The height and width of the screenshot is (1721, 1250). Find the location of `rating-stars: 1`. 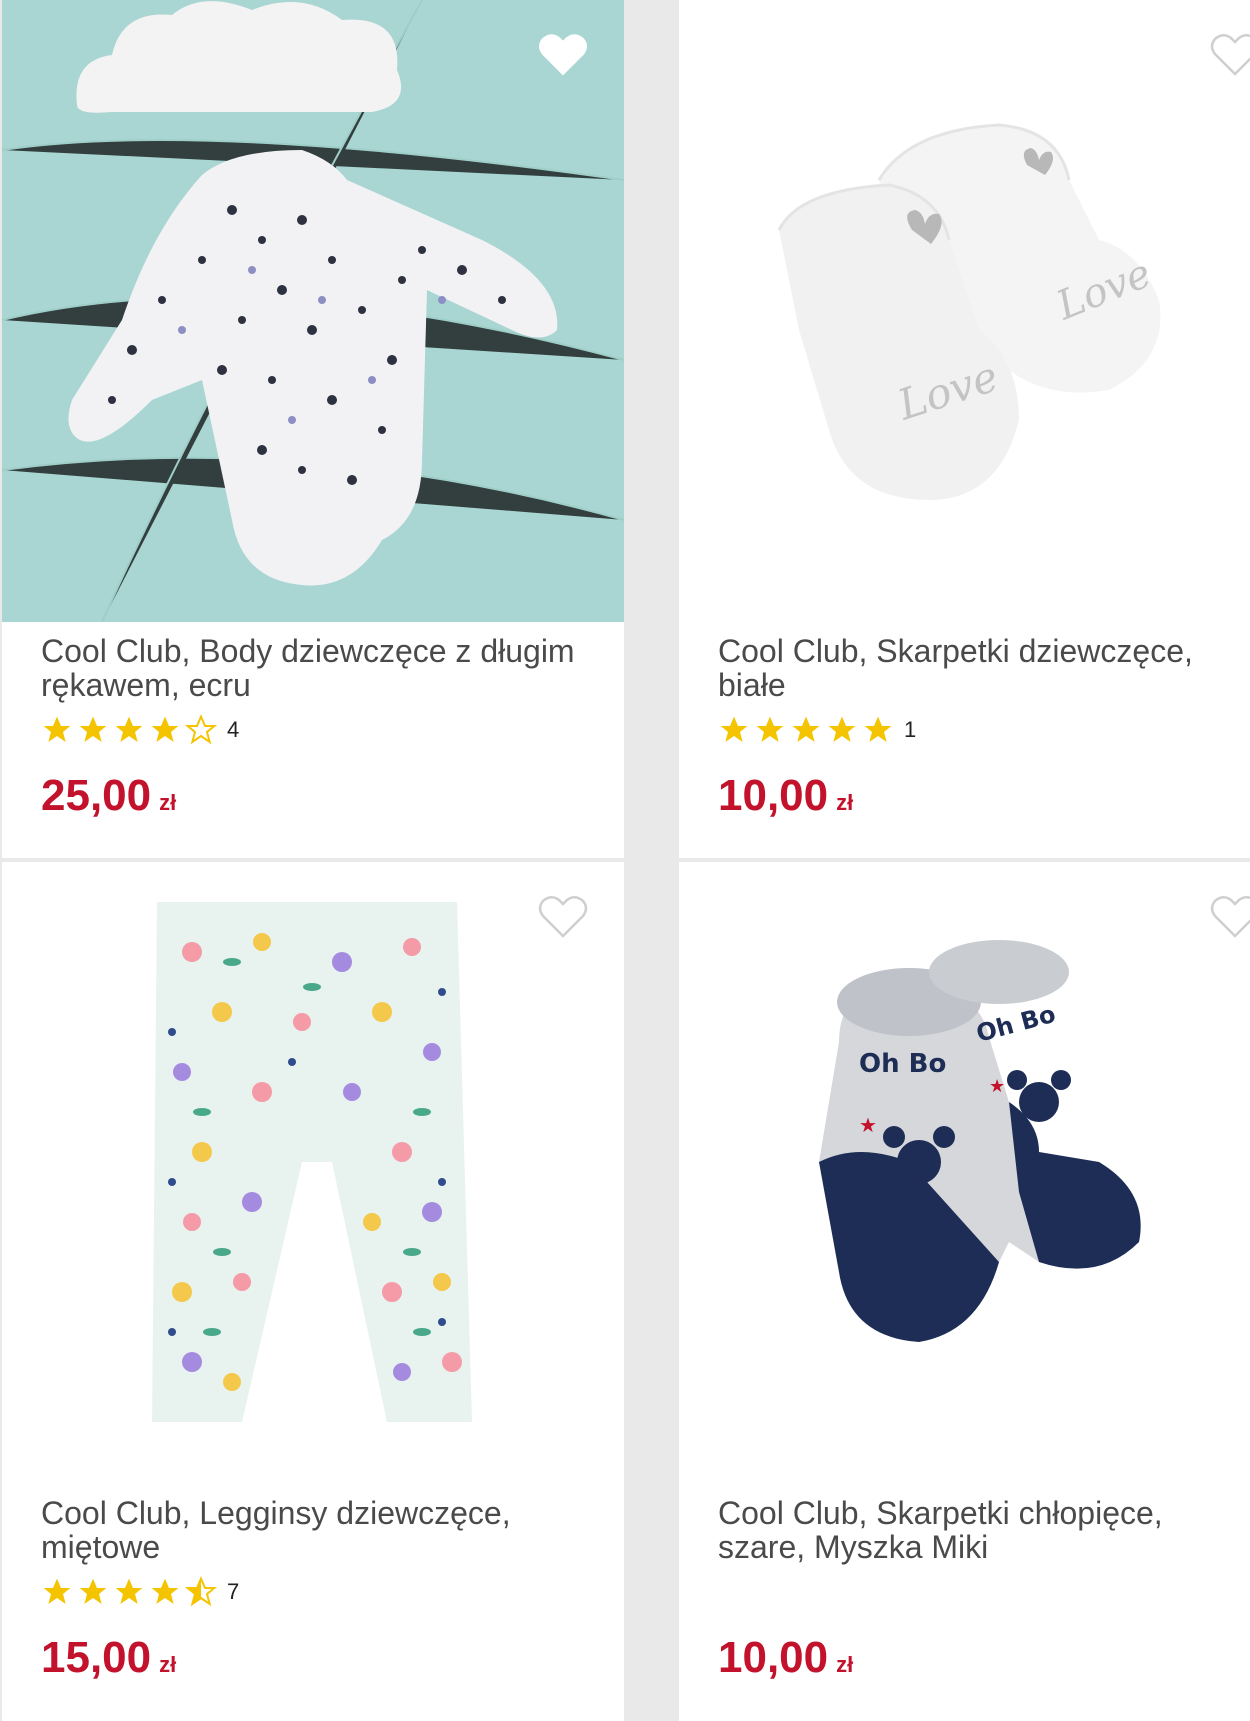

rating-stars: 1 is located at coordinates (817, 730).